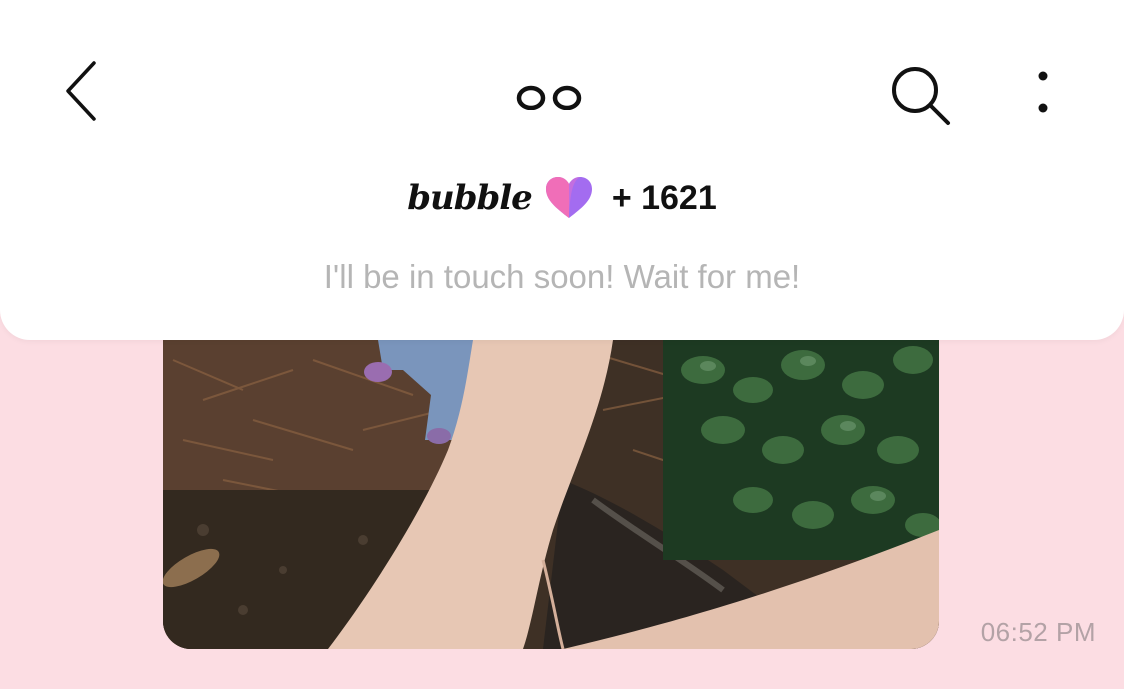 Image resolution: width=1124 pixels, height=689 pixels. I want to click on heart-icon, so click(568, 197).